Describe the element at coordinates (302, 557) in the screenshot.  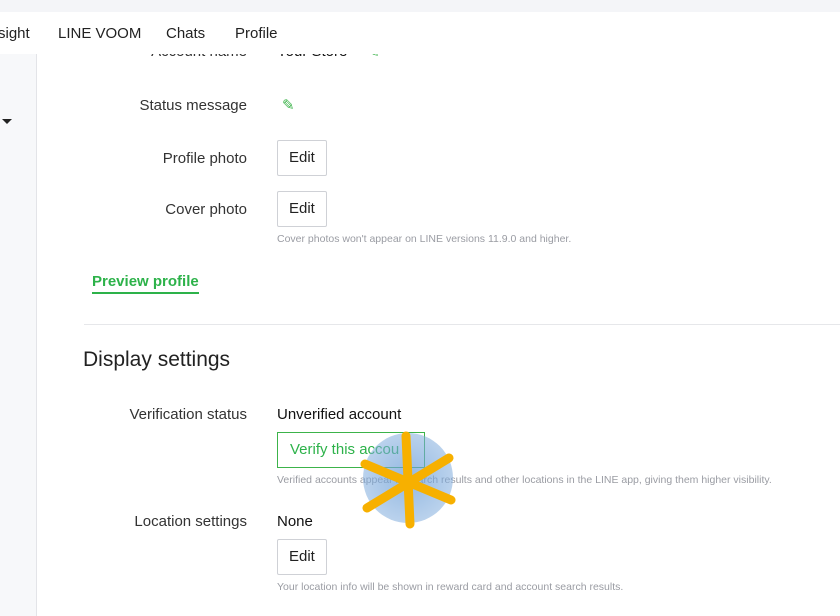
I see `location-edit-button: Edit` at that location.